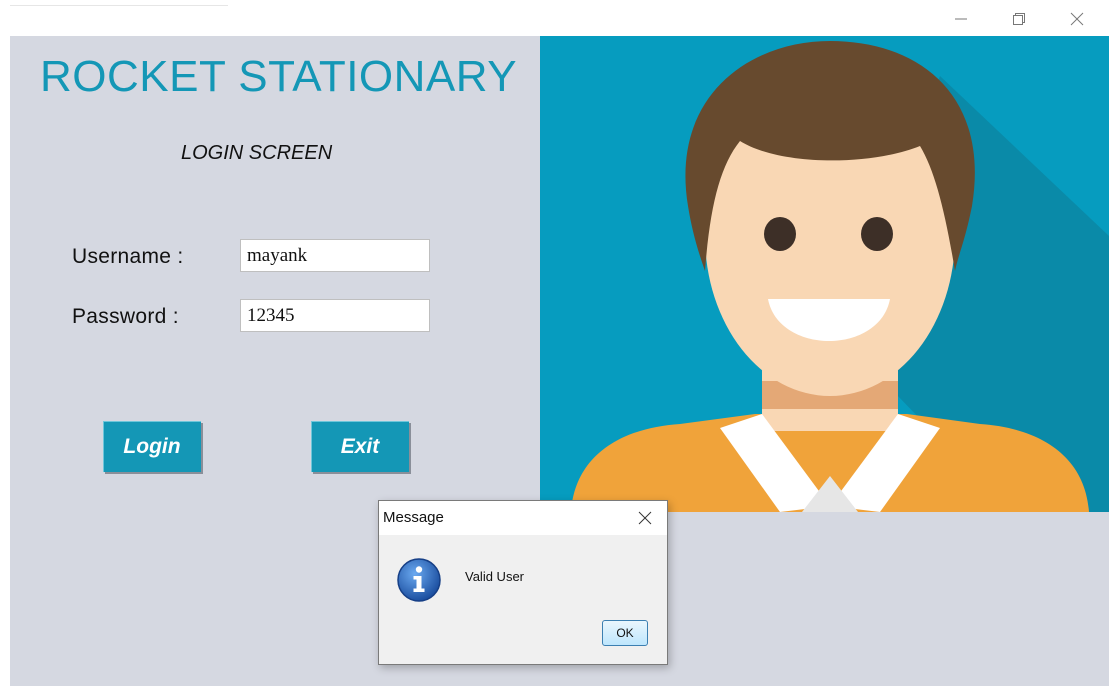 This screenshot has width=1109, height=686. Describe the element at coordinates (257, 153) in the screenshot. I see `screen-subtitle: LOGIN SCREEN` at that location.